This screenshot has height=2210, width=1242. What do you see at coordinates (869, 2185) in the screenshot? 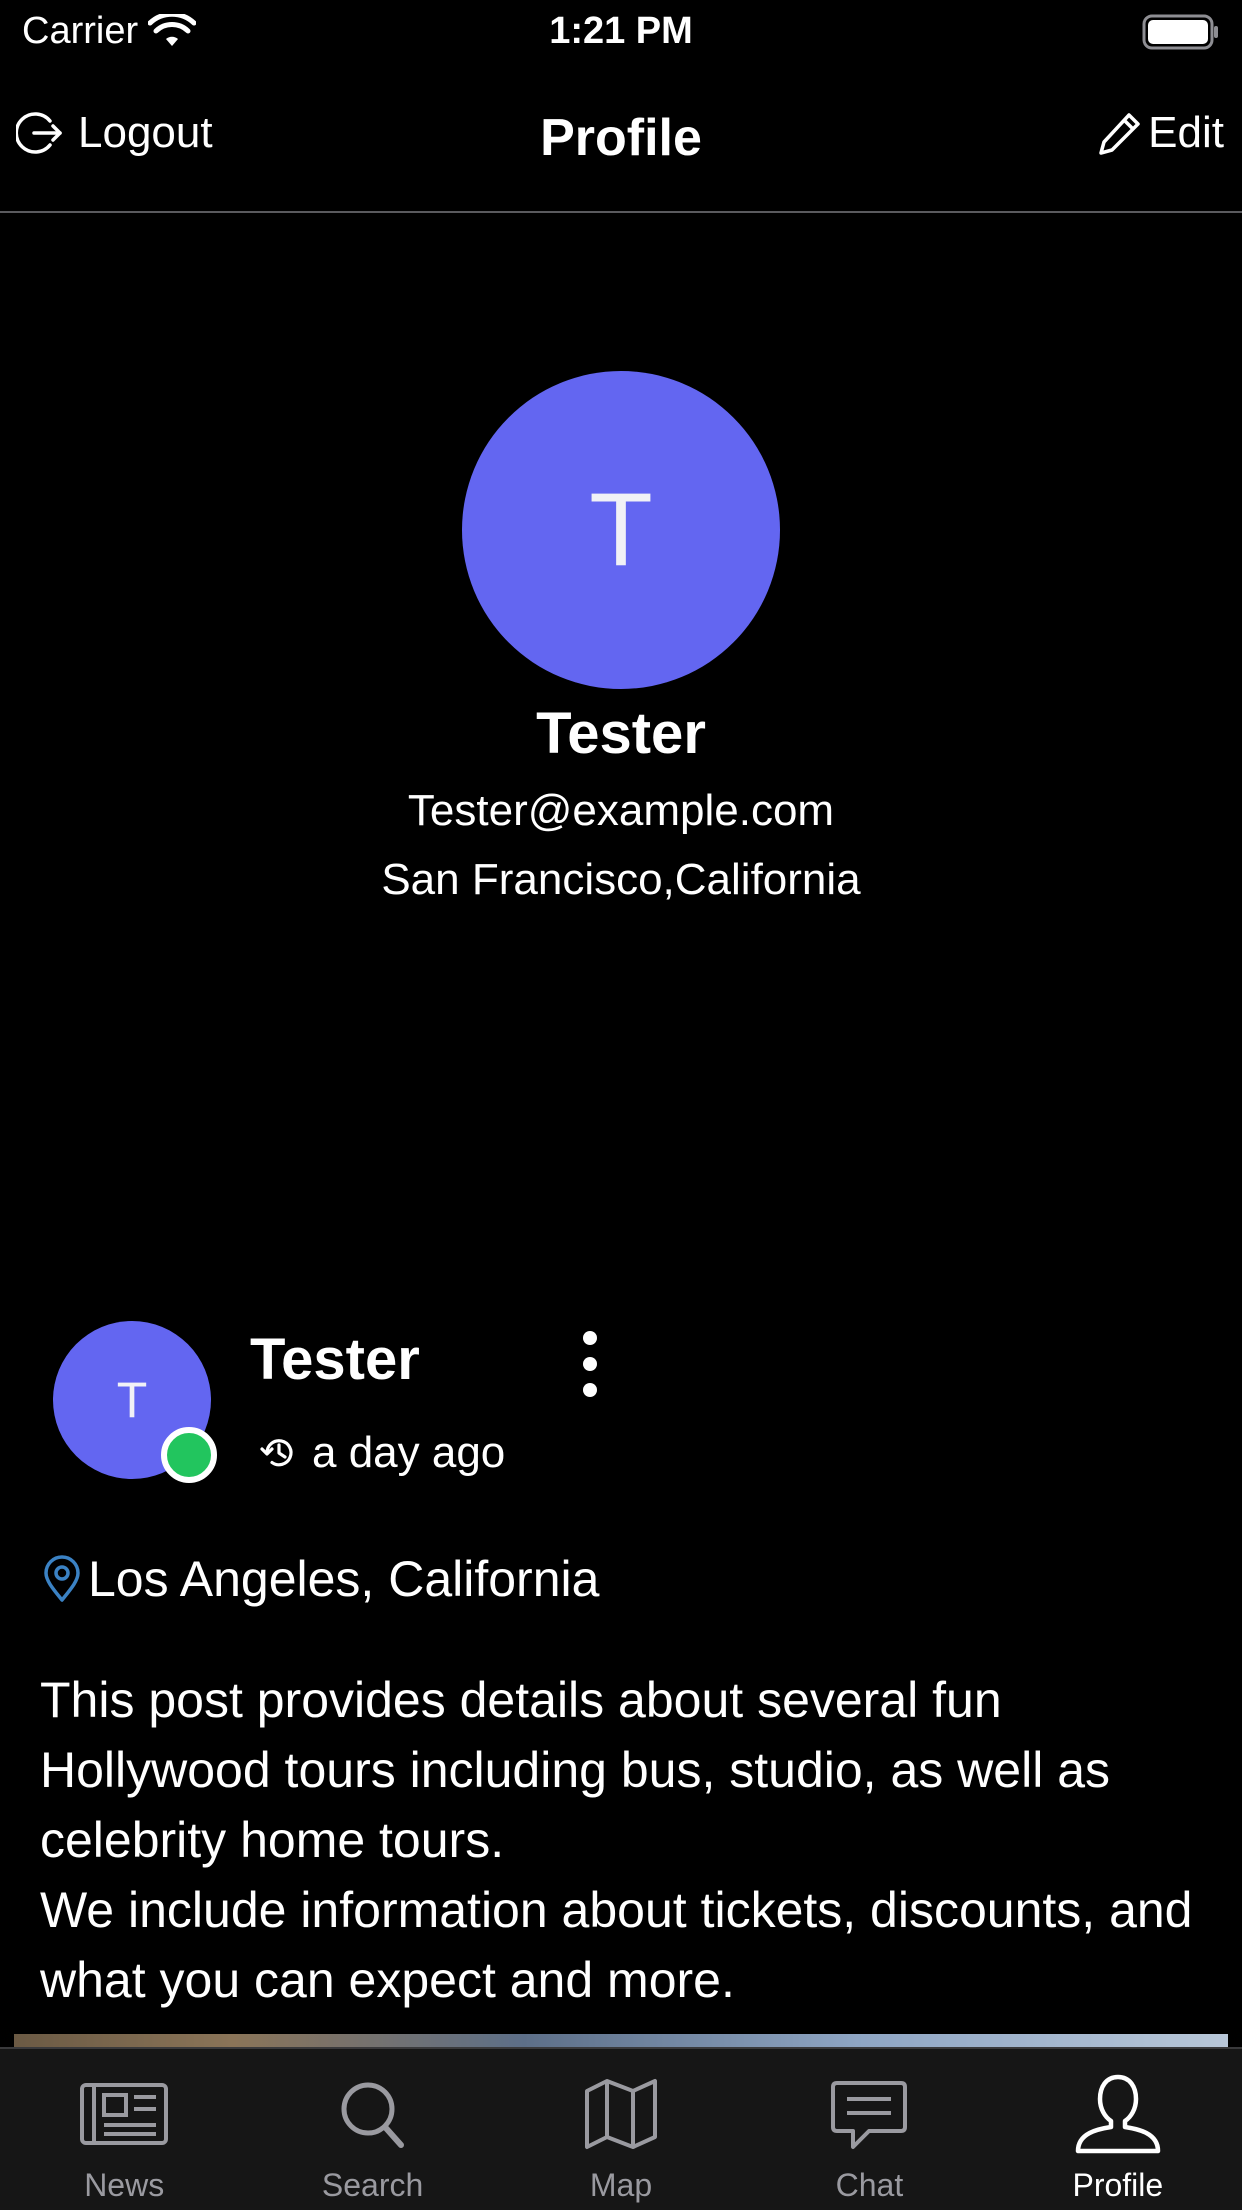
I see `tab-label: Chat` at bounding box center [869, 2185].